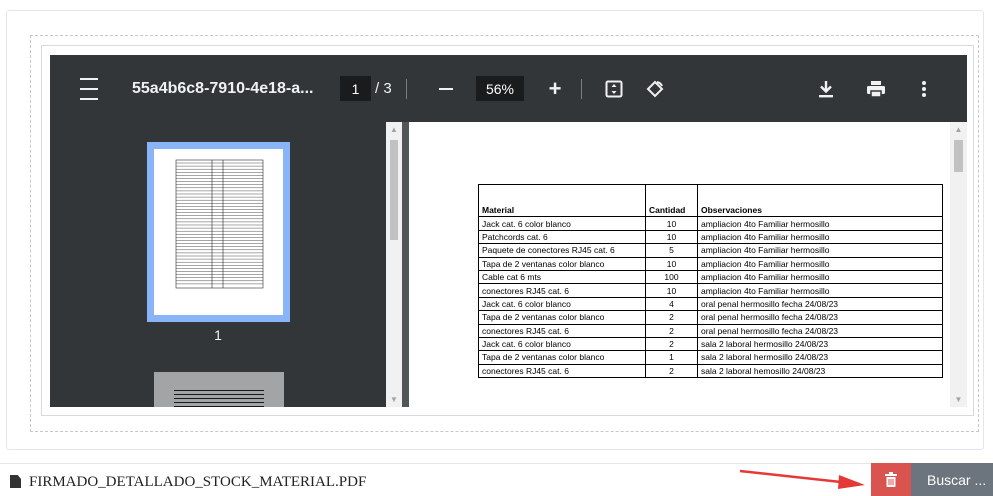 The width and height of the screenshot is (993, 496). Describe the element at coordinates (671, 357) in the screenshot. I see `cell-cantidad: 1` at that location.